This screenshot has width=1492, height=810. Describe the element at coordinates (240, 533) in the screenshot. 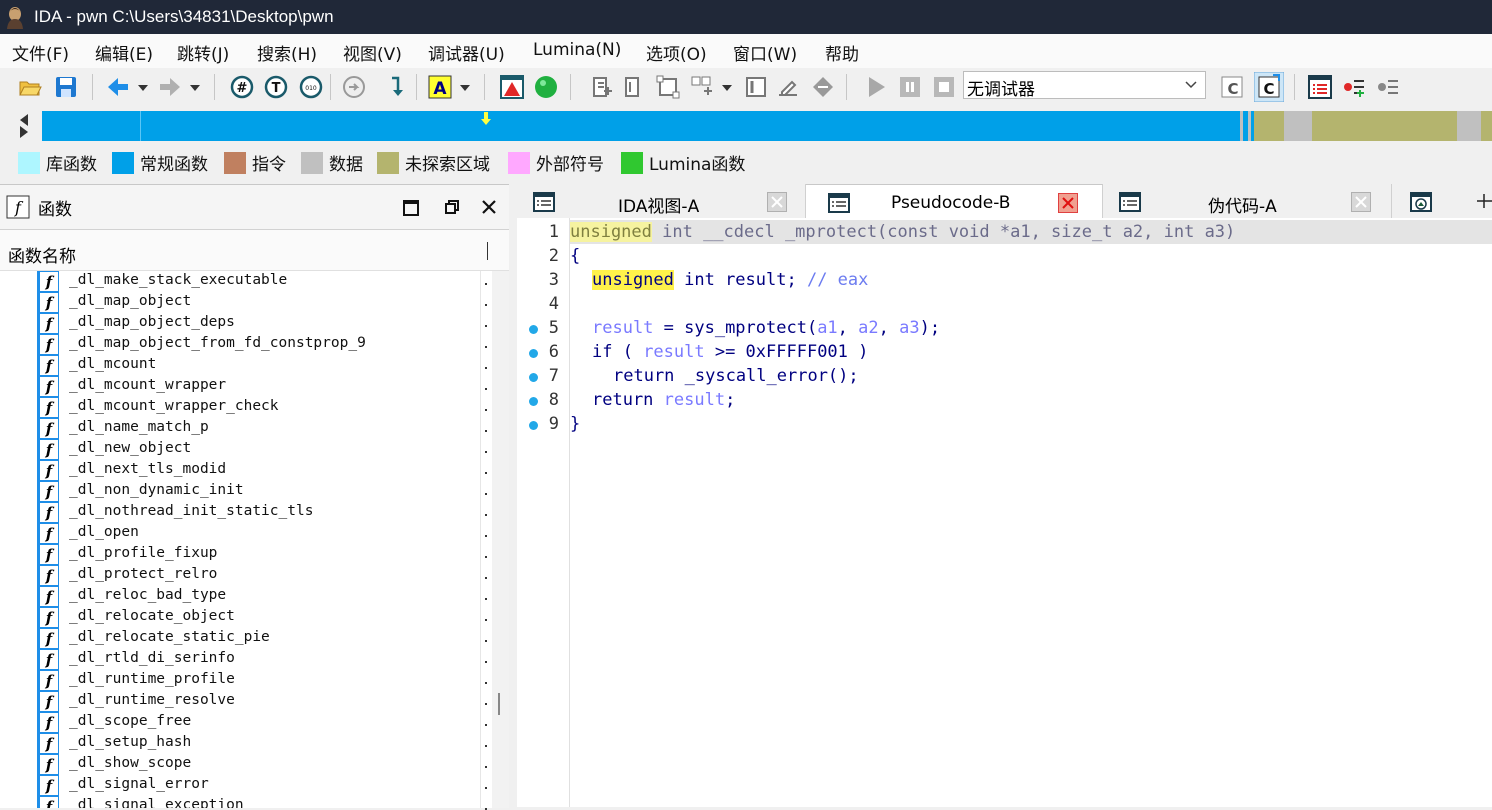

I see `list-item: f _dl_open` at that location.